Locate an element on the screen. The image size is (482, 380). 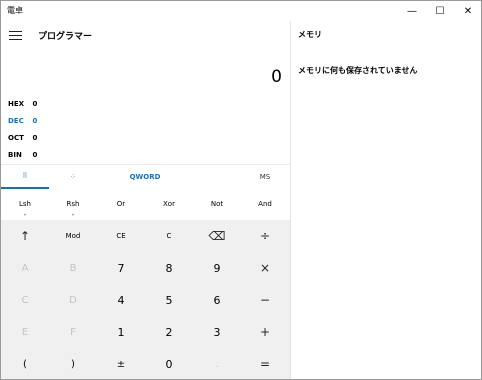
hex-d-button: D is located at coordinates (73, 300).